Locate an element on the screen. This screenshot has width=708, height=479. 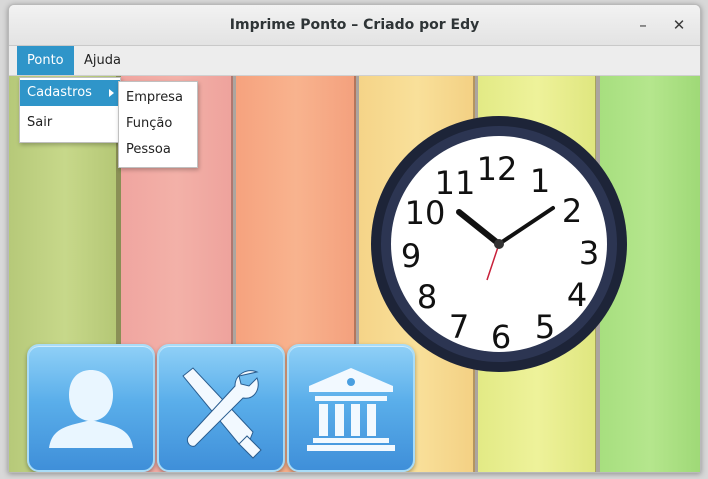
clock-number-1: 1 is located at coordinates (540, 181).